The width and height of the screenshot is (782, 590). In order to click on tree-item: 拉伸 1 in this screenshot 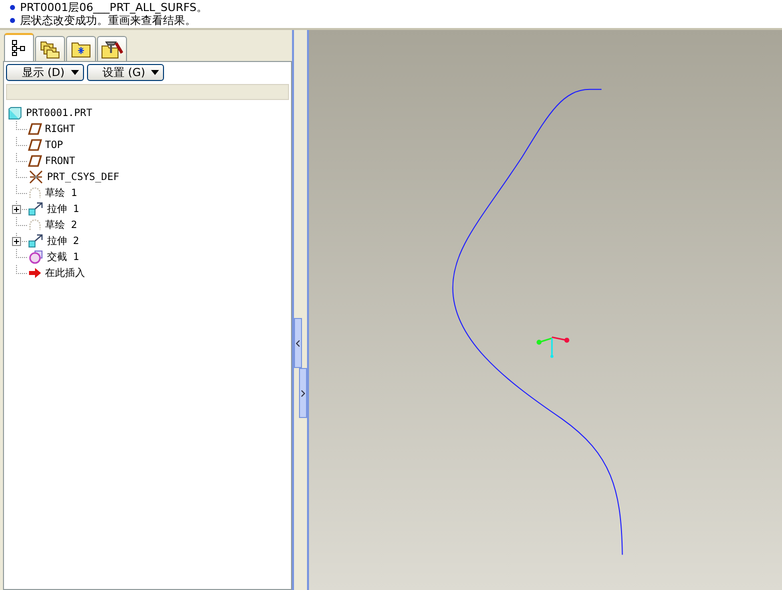, I will do `click(49, 209)`.